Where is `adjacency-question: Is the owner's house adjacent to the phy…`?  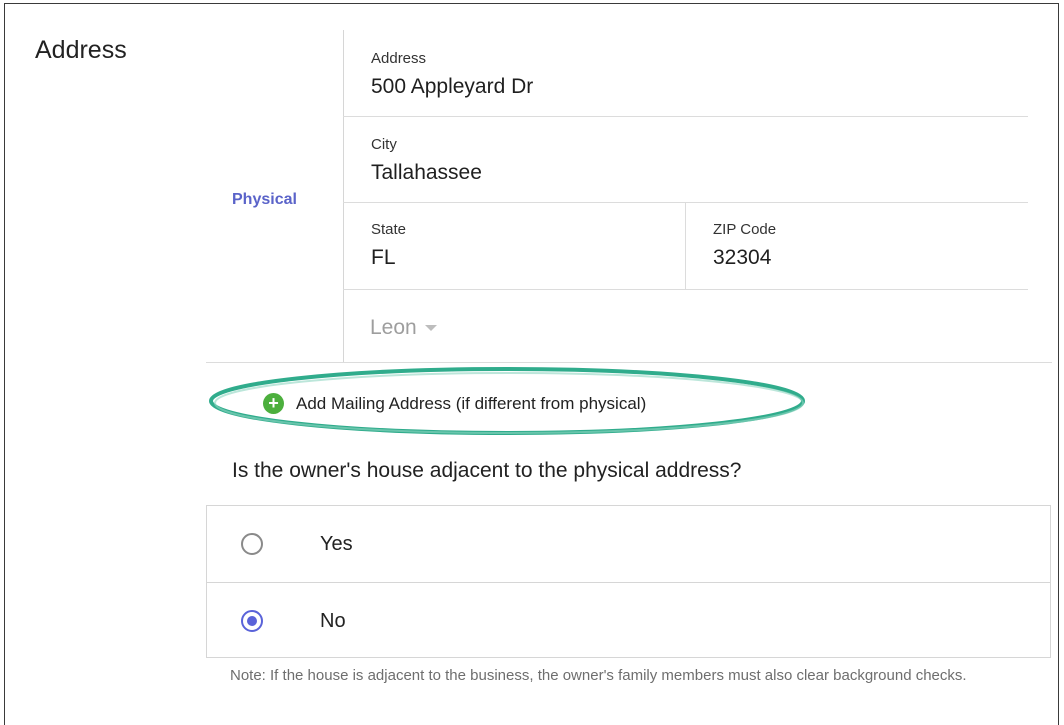 adjacency-question: Is the owner's house adjacent to the phy… is located at coordinates (487, 470).